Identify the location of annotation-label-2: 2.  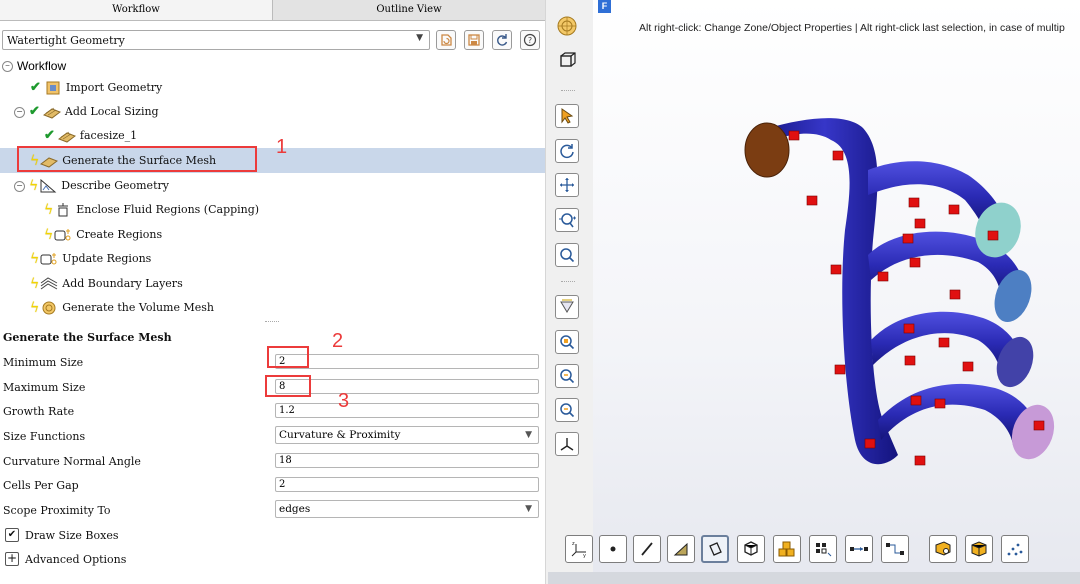
(338, 341).